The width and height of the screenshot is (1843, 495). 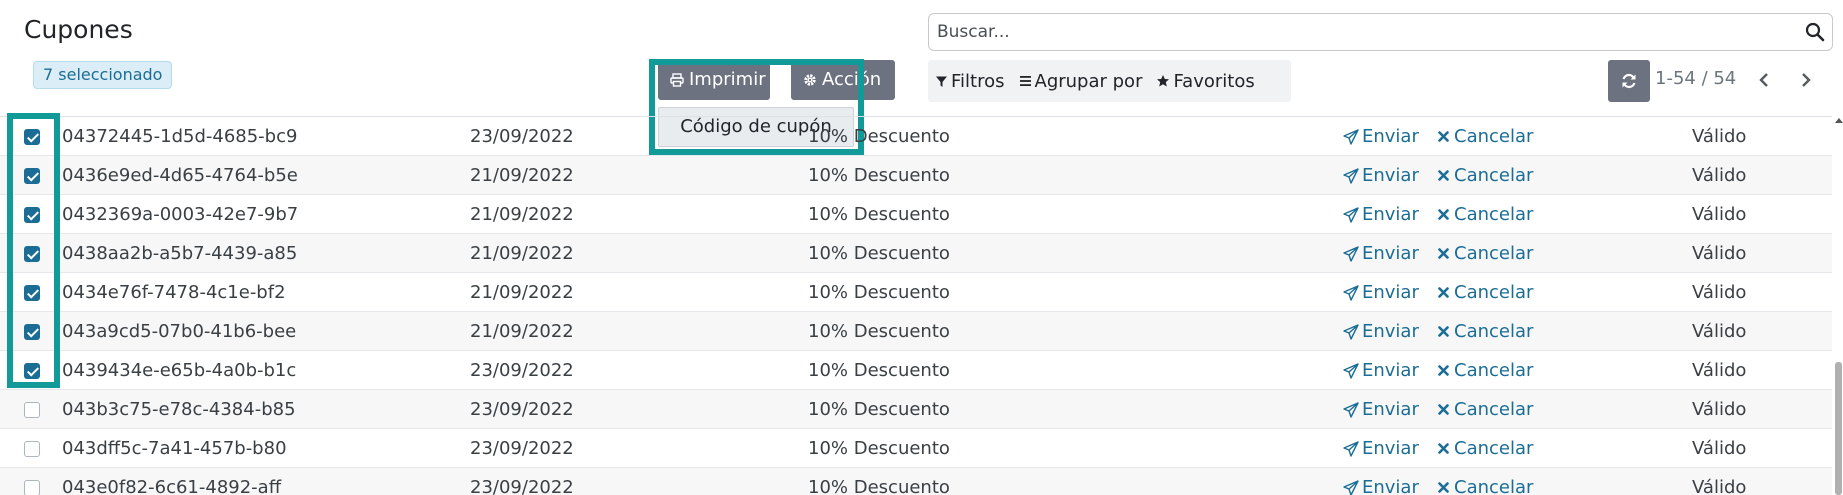 What do you see at coordinates (1815, 32) in the screenshot?
I see `search-icon` at bounding box center [1815, 32].